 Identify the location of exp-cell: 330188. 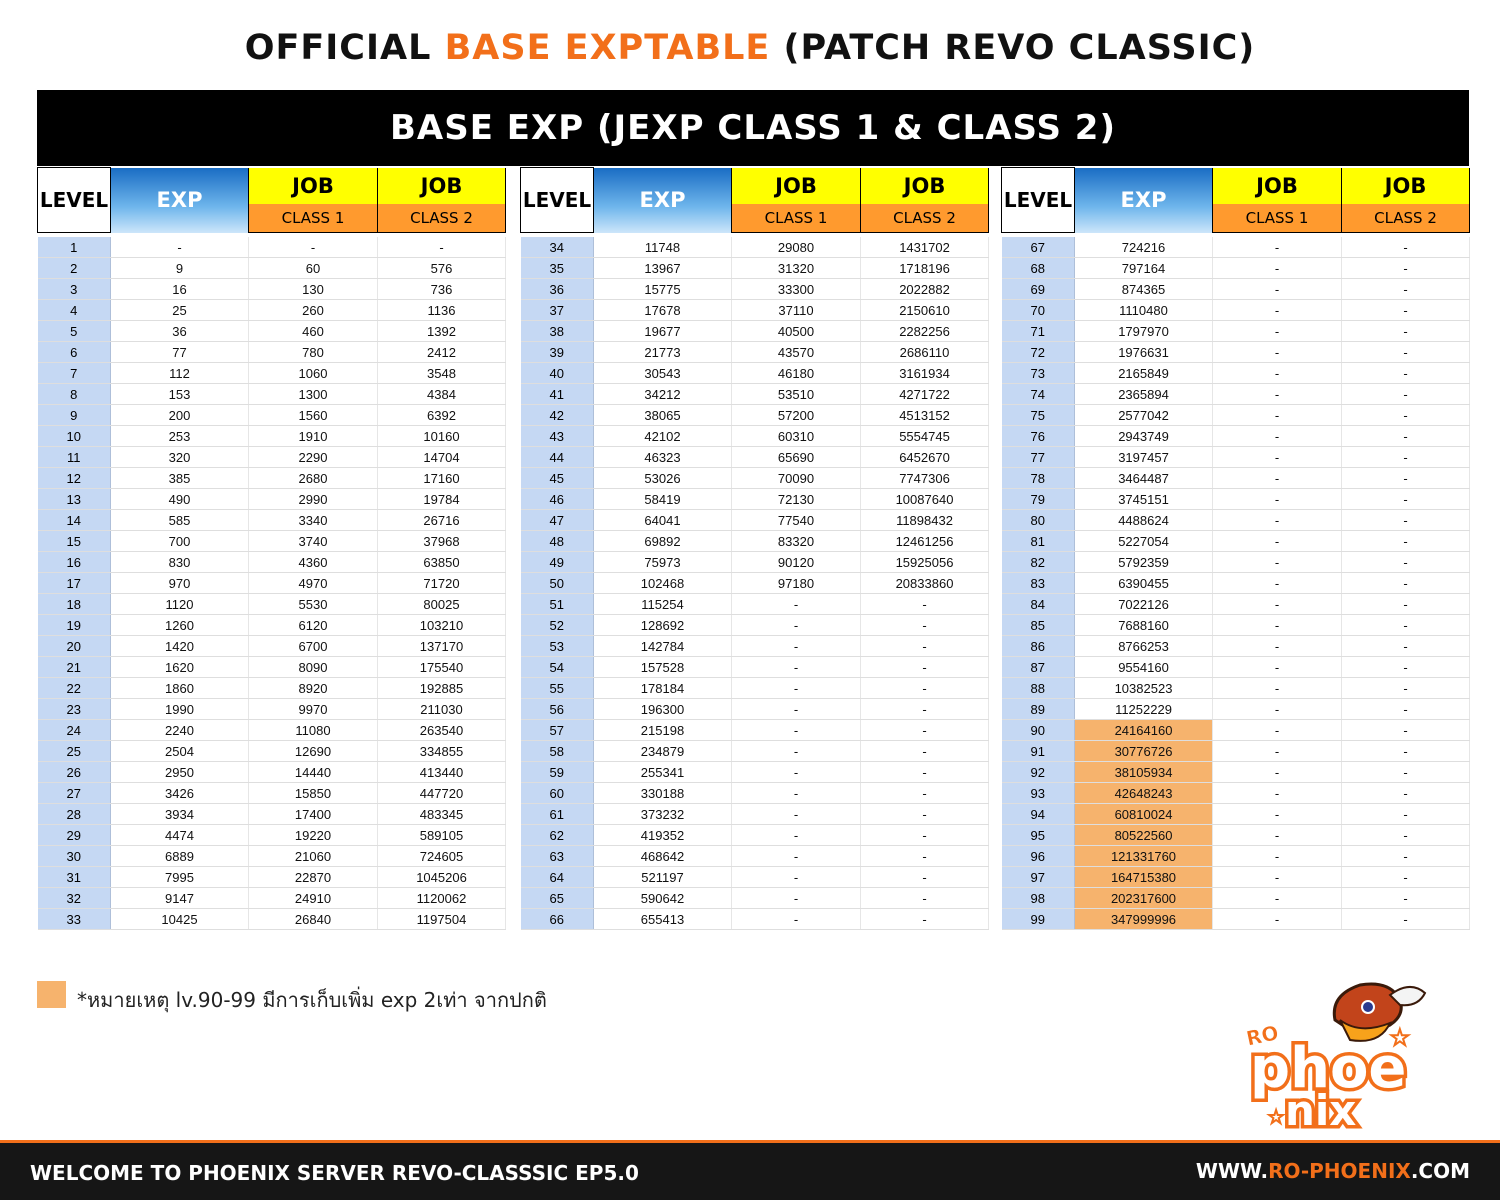
(662, 793).